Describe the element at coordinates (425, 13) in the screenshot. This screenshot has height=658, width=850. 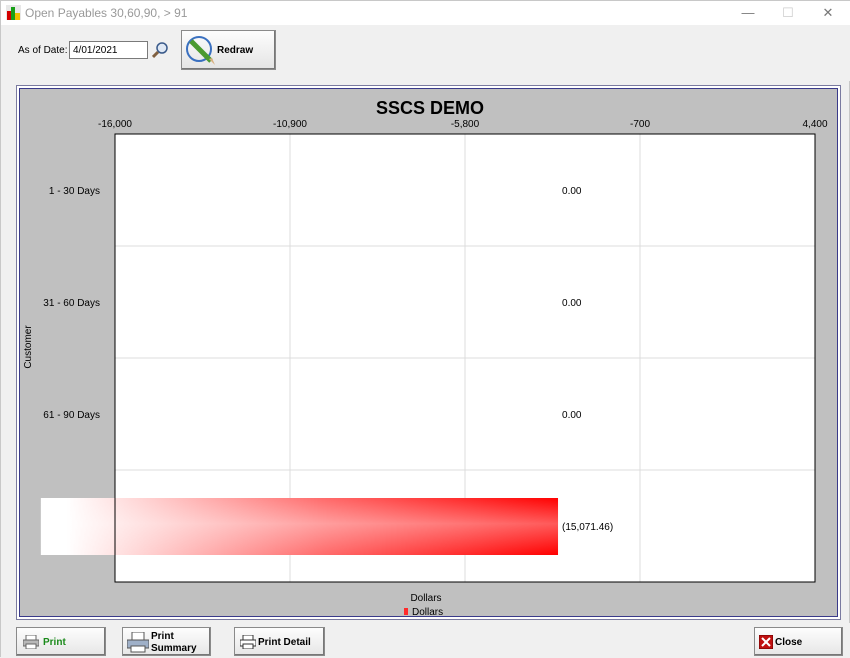
I see `title-bar: Open Payables 30,60,90, > 91 — ☐ ✕` at that location.